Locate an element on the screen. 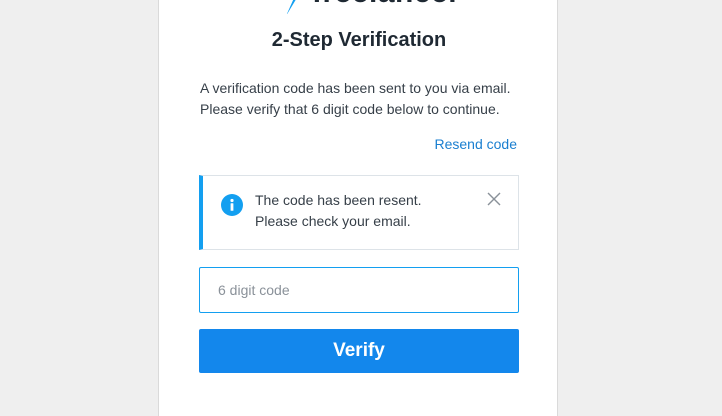 The image size is (722, 416). verification-code-input is located at coordinates (359, 290).